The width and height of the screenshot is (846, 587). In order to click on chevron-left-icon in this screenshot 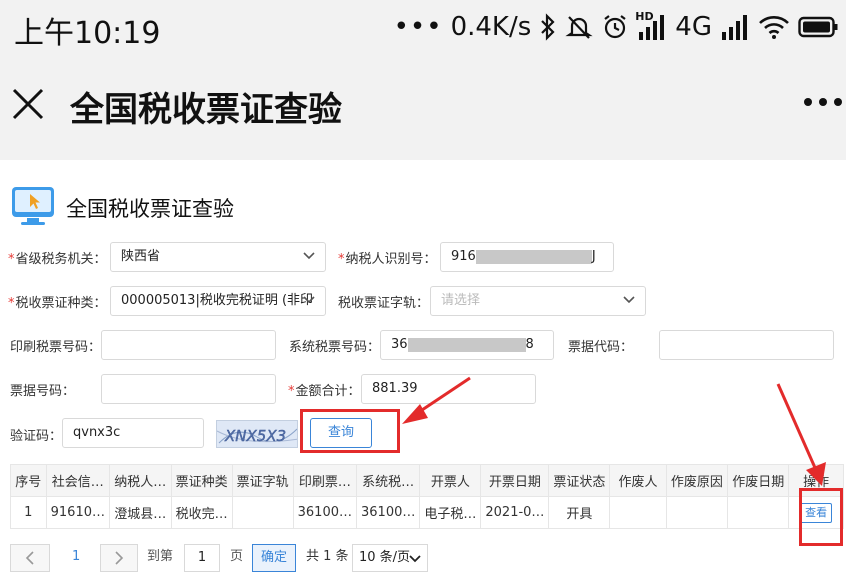, I will do `click(29, 557)`.